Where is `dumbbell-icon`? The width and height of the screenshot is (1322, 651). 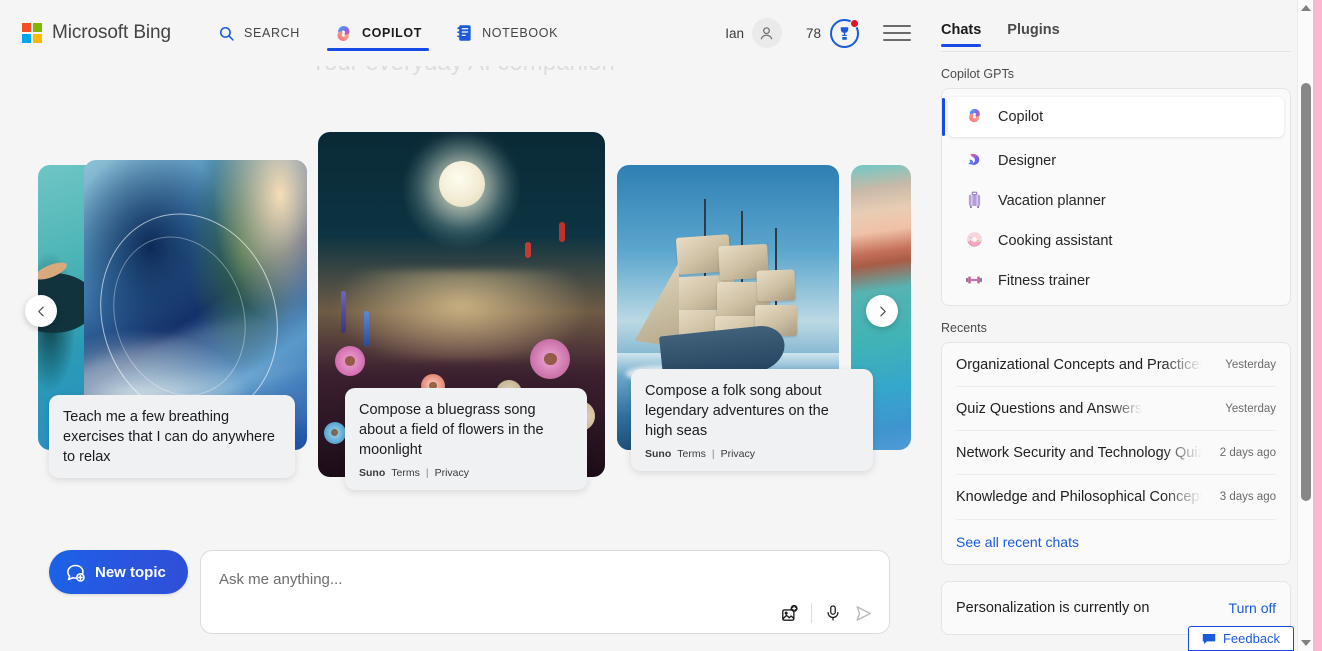 dumbbell-icon is located at coordinates (974, 281).